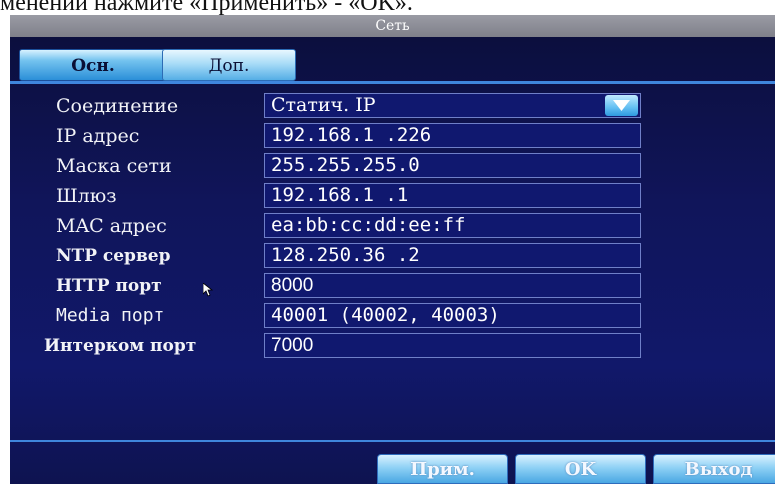 This screenshot has height=484, width=775. What do you see at coordinates (110, 315) in the screenshot?
I see `media-label: Media порт` at bounding box center [110, 315].